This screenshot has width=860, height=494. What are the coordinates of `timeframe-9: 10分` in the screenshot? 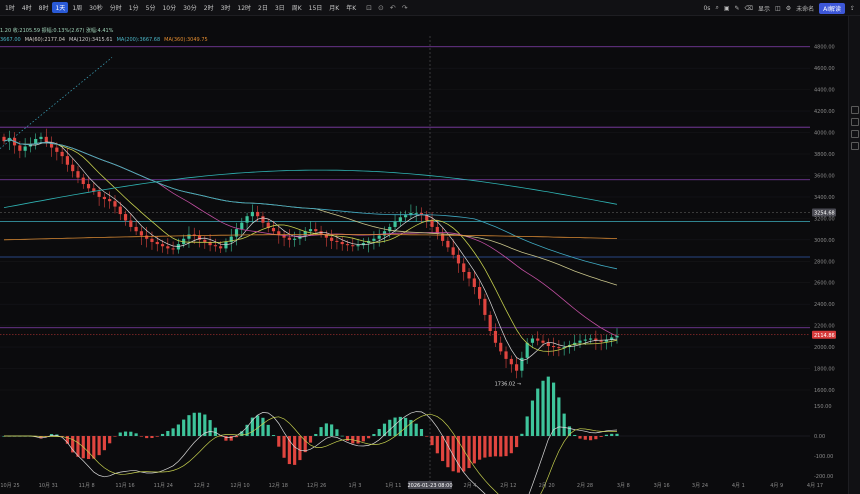 It's located at (169, 7).